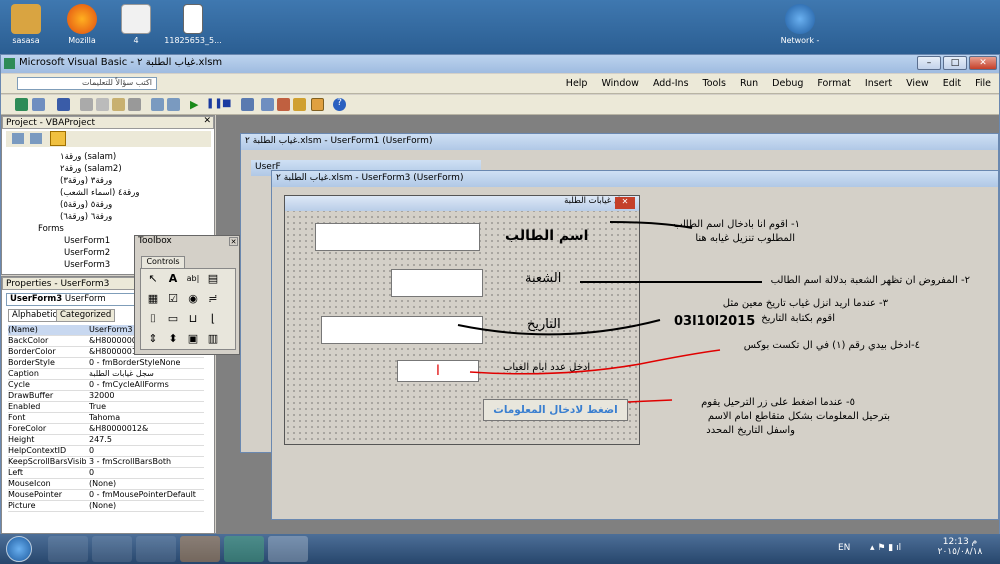 The image size is (1000, 564). I want to click on language-indicator: EN, so click(844, 548).